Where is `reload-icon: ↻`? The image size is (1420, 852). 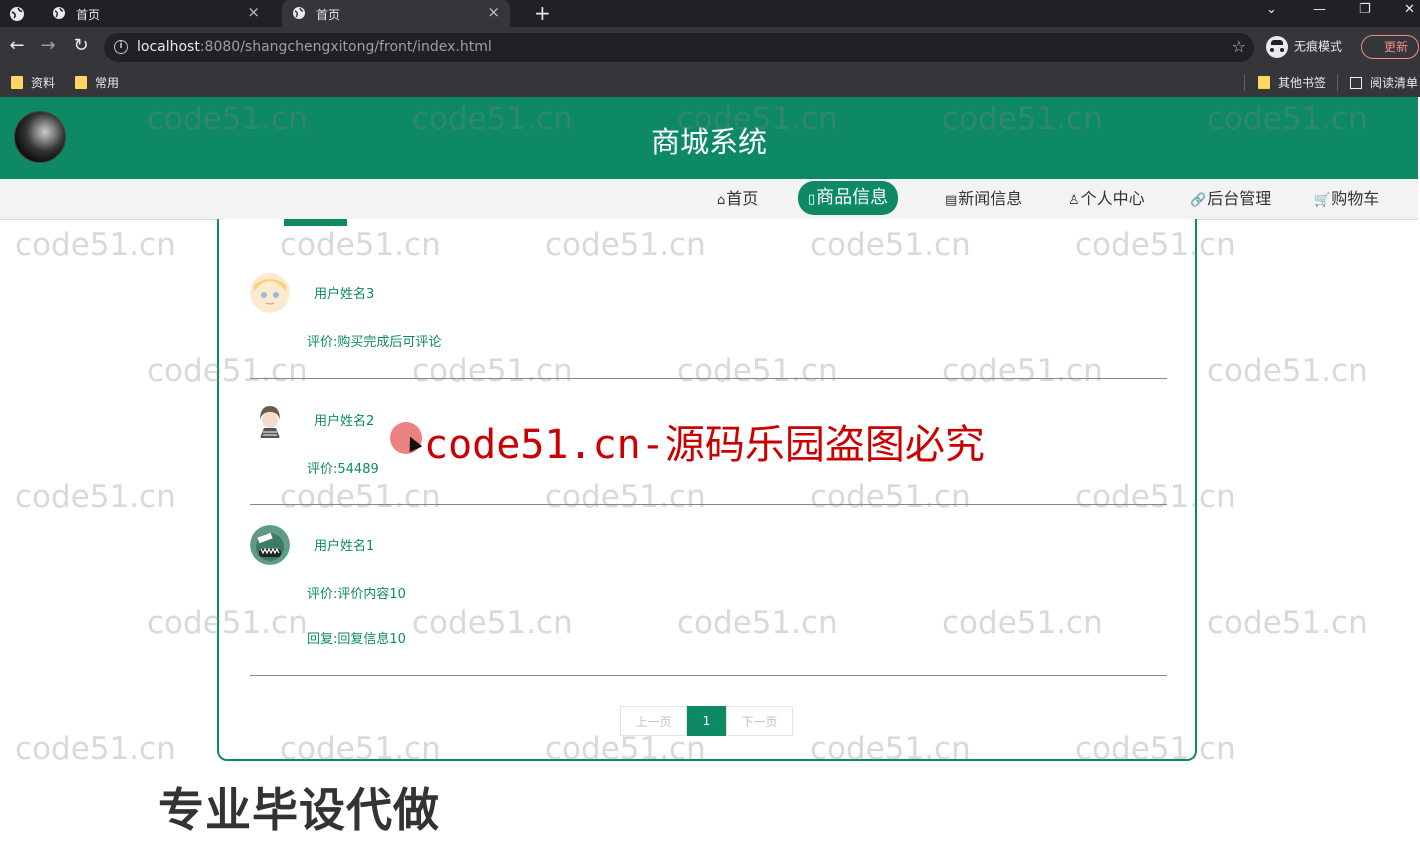
reload-icon: ↻ is located at coordinates (81, 45).